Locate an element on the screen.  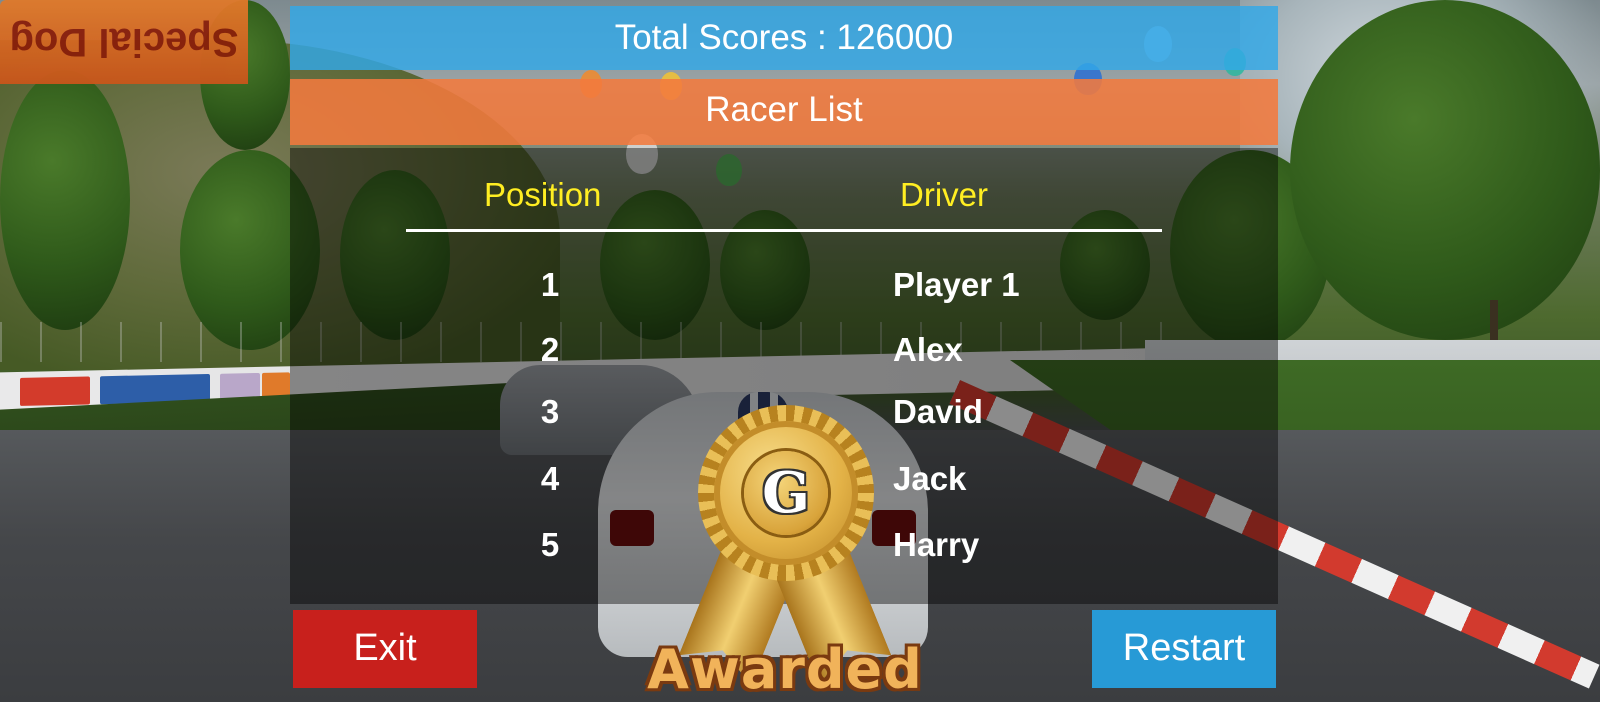
racer-list-bar: Racer List is located at coordinates (784, 112).